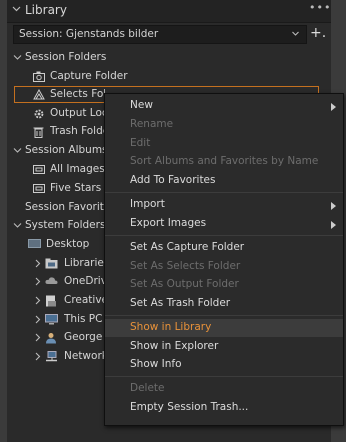  Describe the element at coordinates (224, 328) in the screenshot. I see `menu-item-show-in-library: Show in Library` at that location.